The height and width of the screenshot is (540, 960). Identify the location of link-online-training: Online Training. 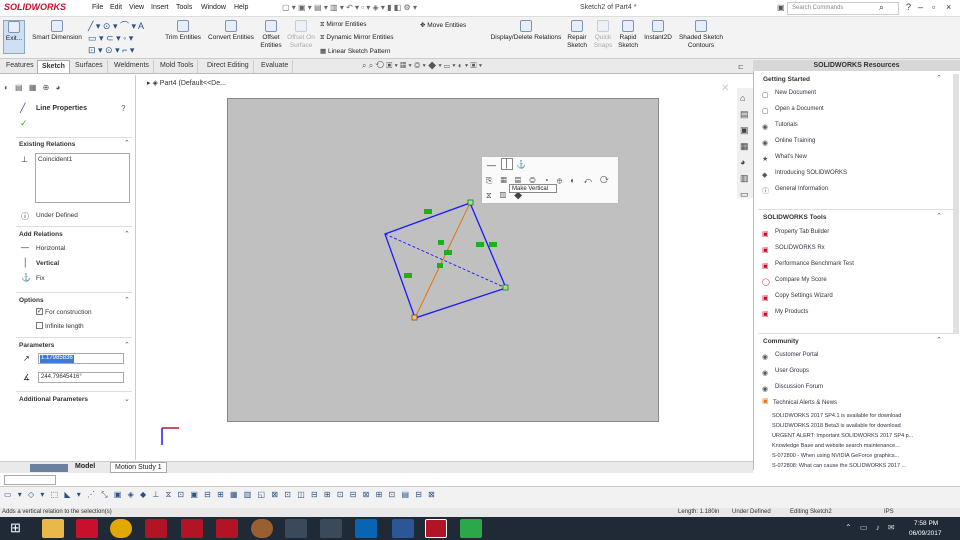
(795, 141).